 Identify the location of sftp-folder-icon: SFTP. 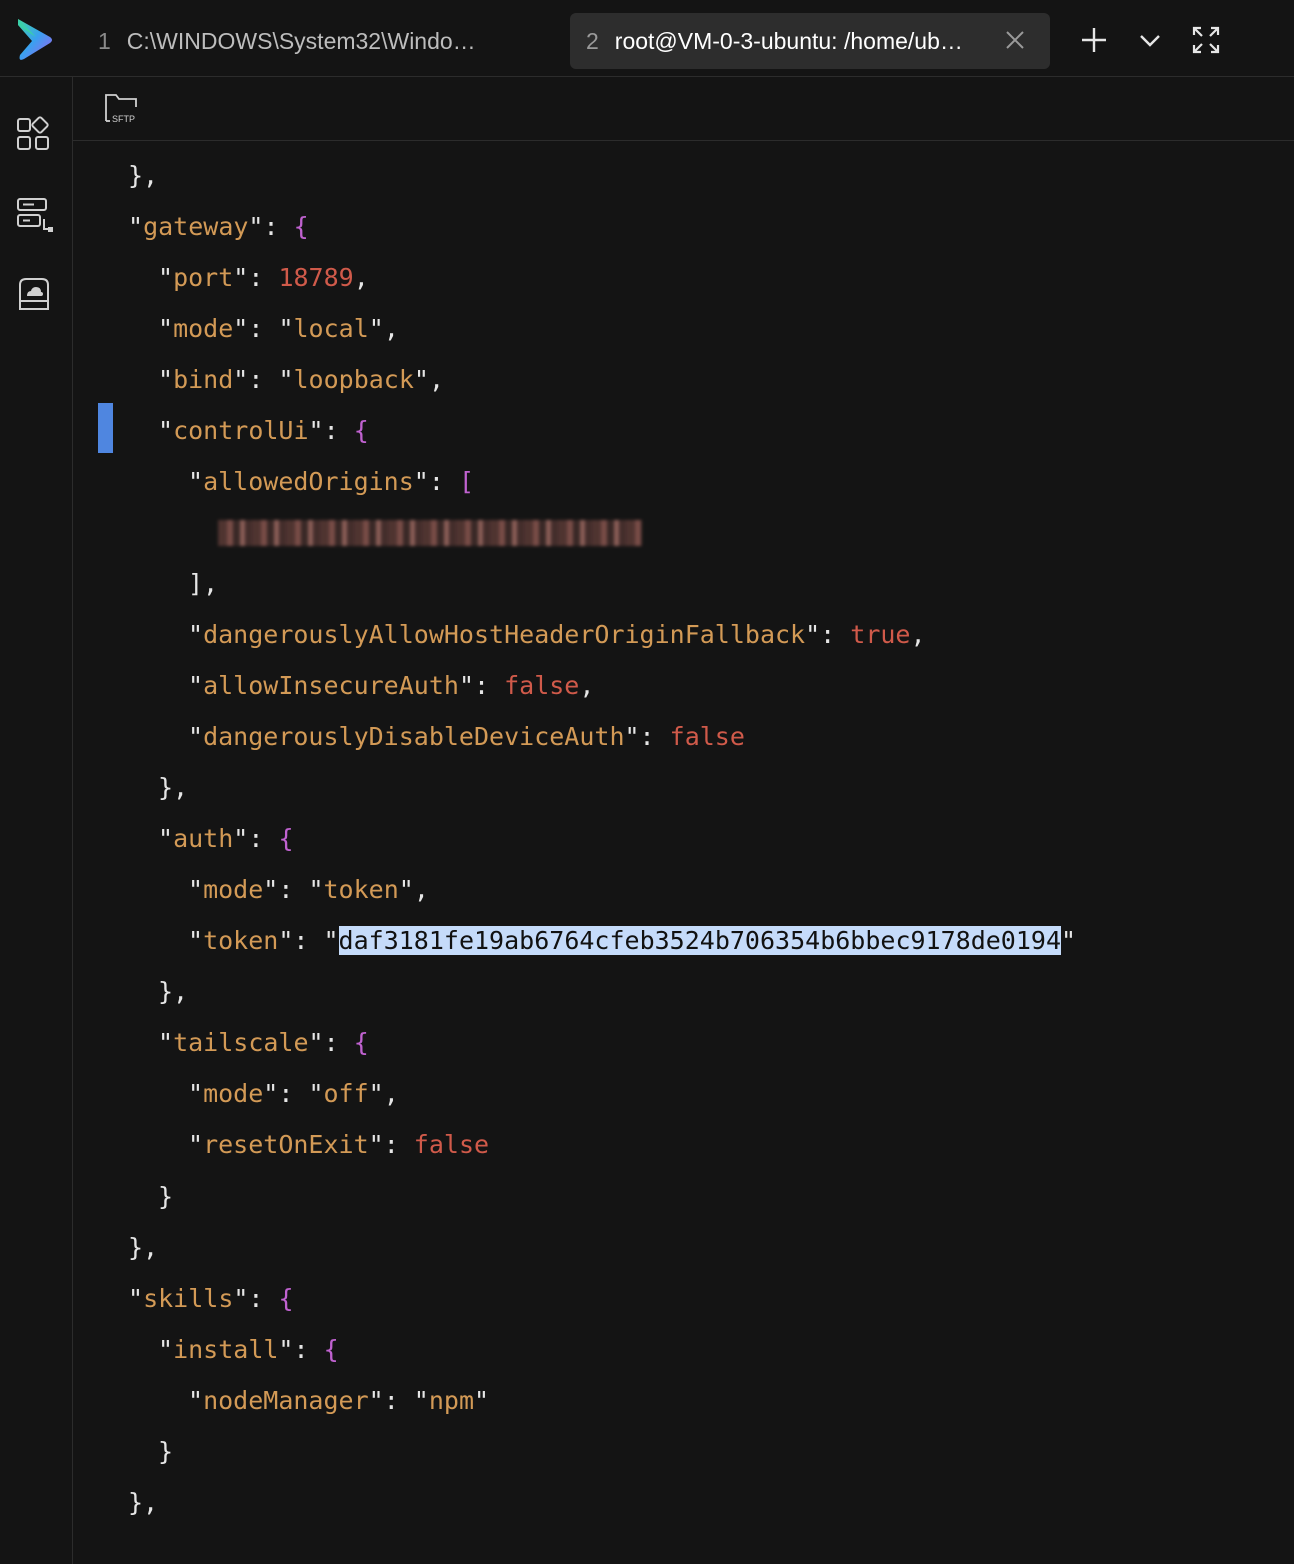
(121, 109).